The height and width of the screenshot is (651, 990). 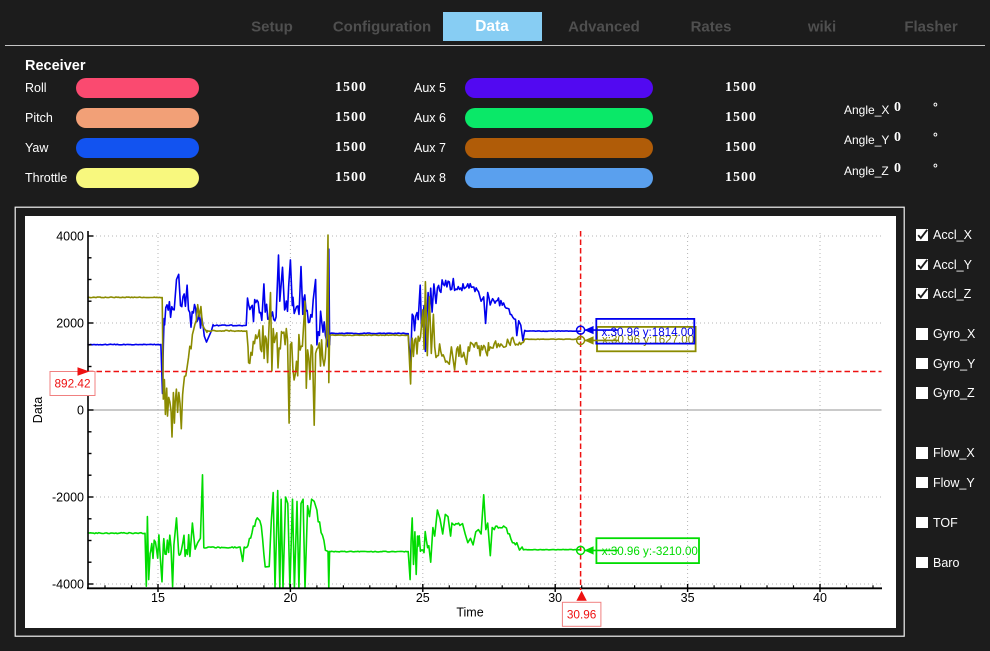 I want to click on svg-text: 35, so click(x=688, y=598).